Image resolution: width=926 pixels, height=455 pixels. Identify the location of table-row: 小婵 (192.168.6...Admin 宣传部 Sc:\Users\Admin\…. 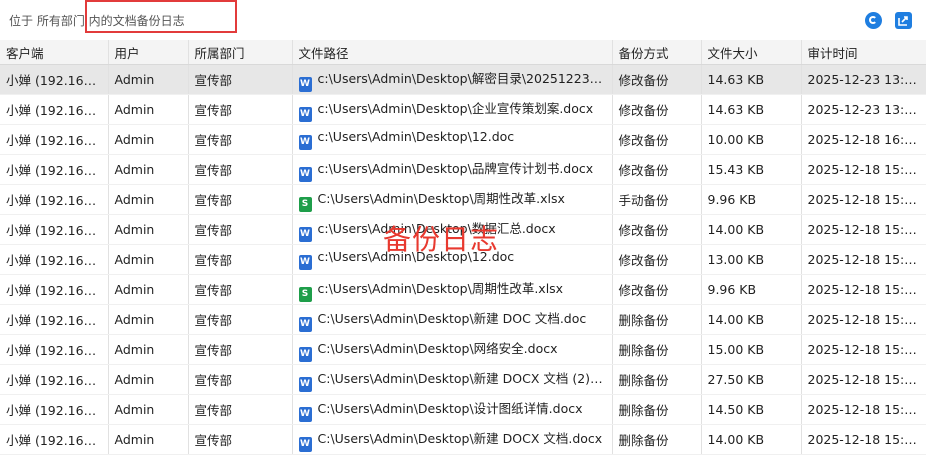
(463, 290).